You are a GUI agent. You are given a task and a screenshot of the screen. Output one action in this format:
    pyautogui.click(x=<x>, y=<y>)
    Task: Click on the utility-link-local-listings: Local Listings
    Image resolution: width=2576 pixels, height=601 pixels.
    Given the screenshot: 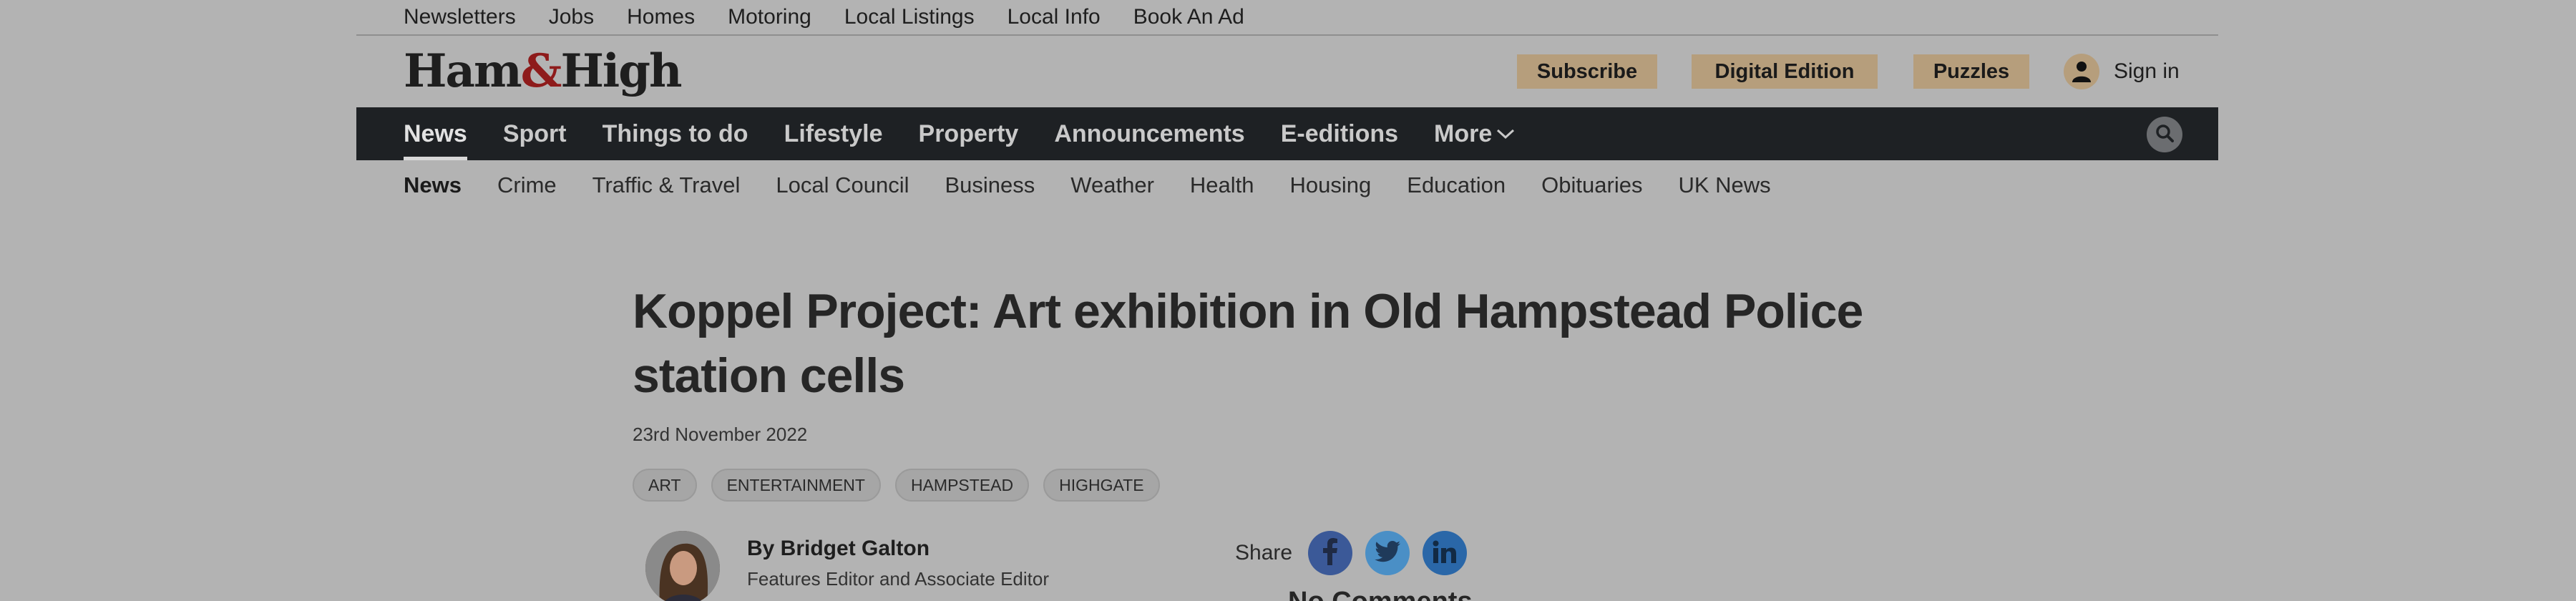 What is the action you would take?
    pyautogui.click(x=909, y=17)
    